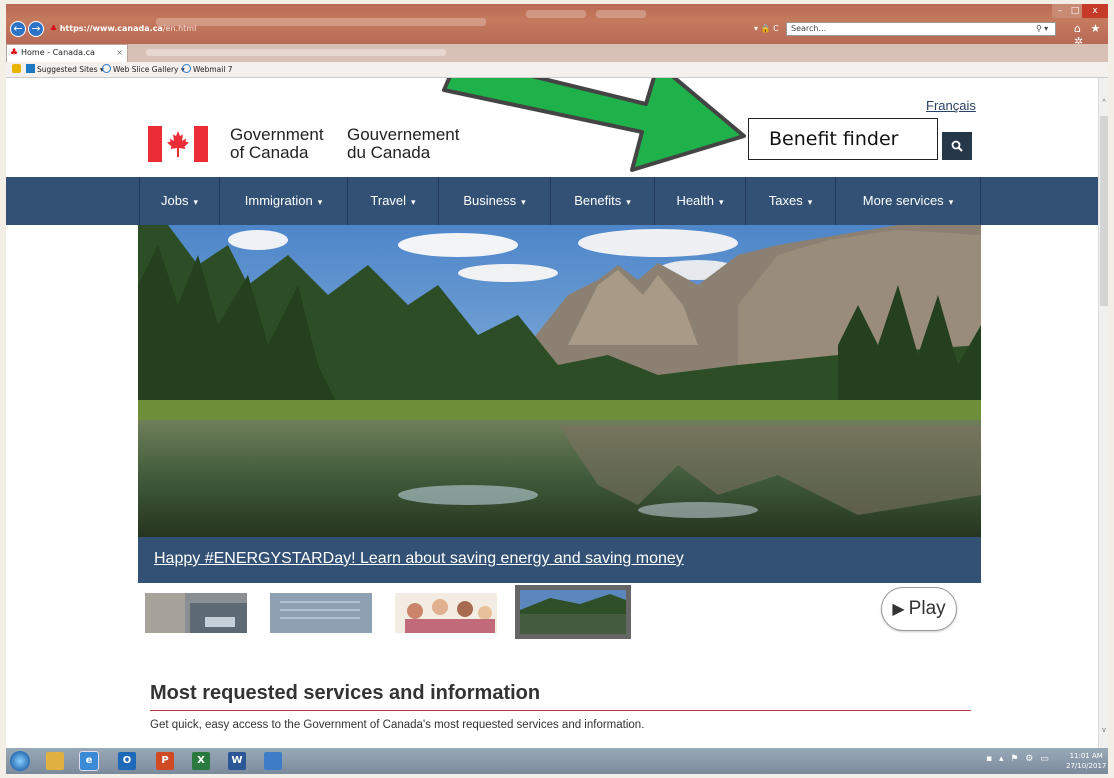 This screenshot has height=778, width=1114. Describe the element at coordinates (18, 29) in the screenshot. I see `back-button: ←` at that location.